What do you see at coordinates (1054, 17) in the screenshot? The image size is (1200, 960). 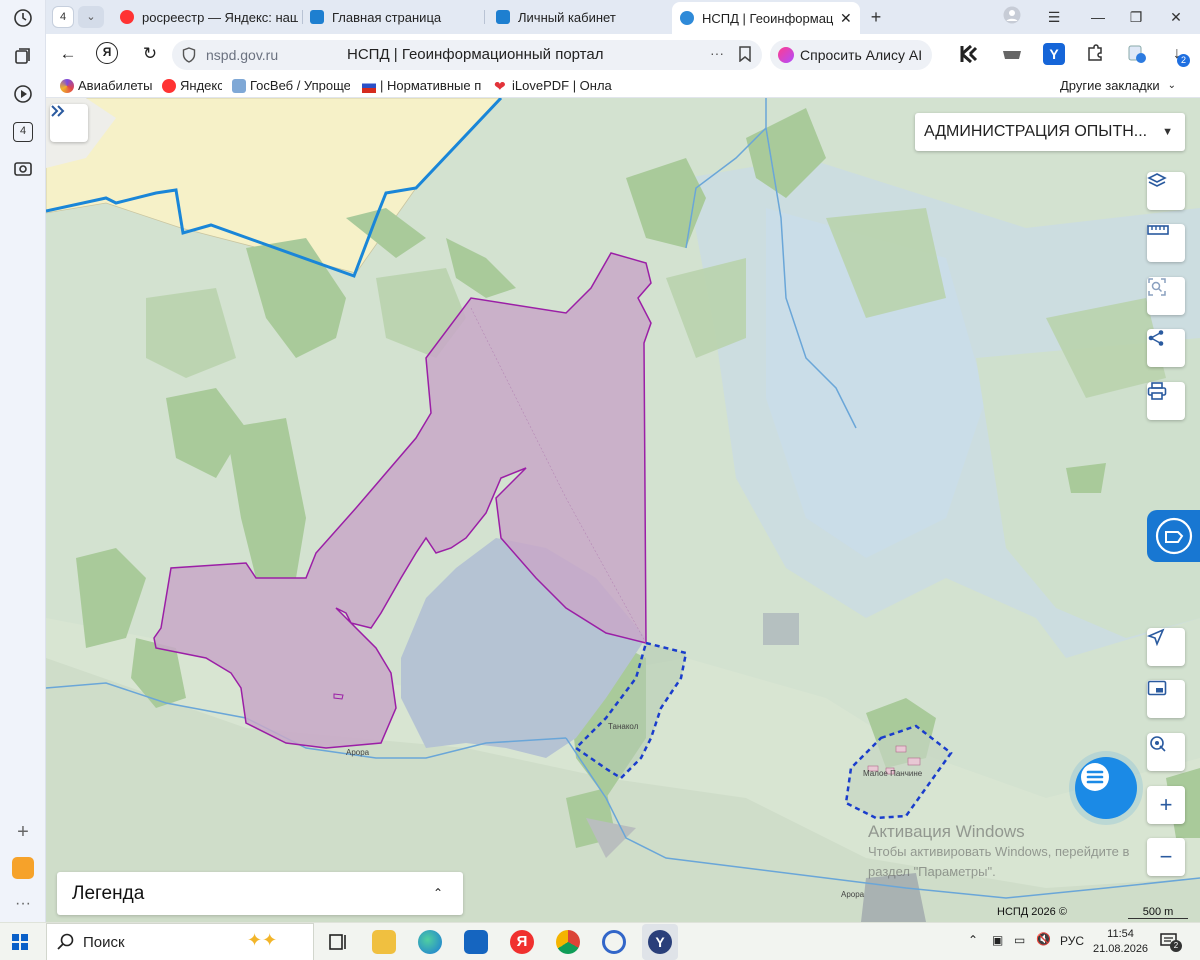 I see `menu-icon: ☰` at bounding box center [1054, 17].